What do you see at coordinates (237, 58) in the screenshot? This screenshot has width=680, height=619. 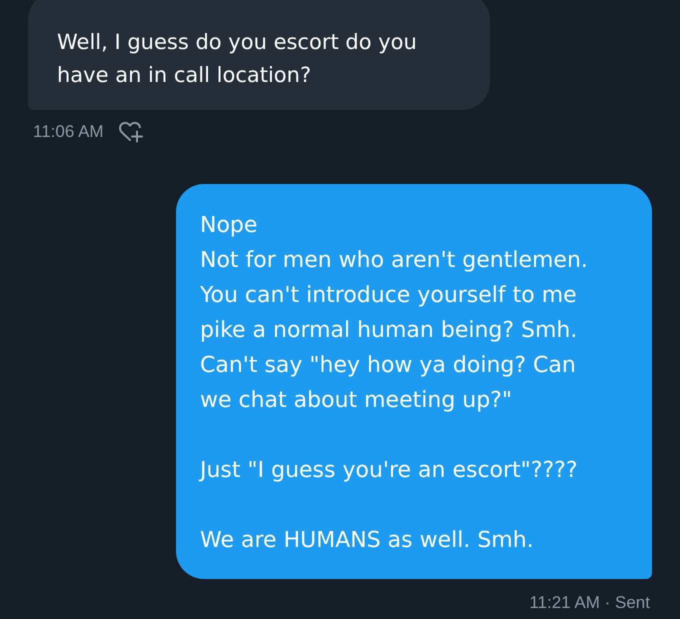 I see `message-text: Well, I guess do you escort do you have an in call location?` at bounding box center [237, 58].